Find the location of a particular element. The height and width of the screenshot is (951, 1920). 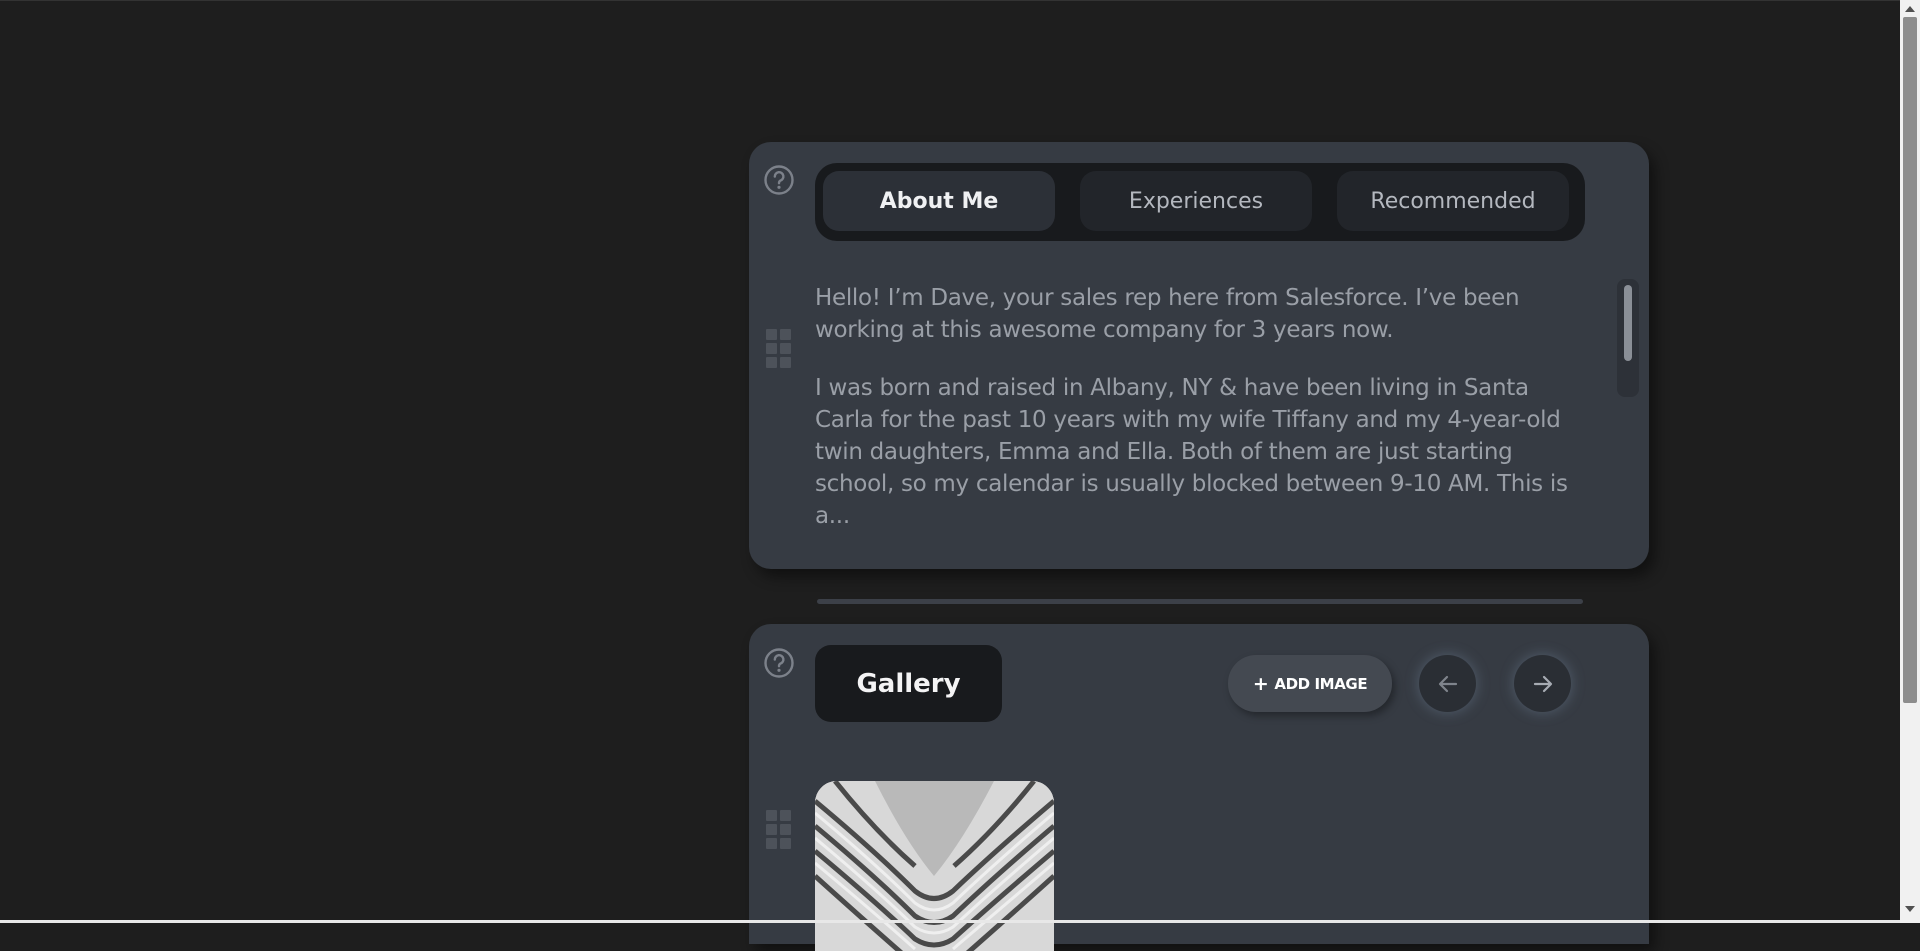

scroll-down-icon is located at coordinates (1910, 909).